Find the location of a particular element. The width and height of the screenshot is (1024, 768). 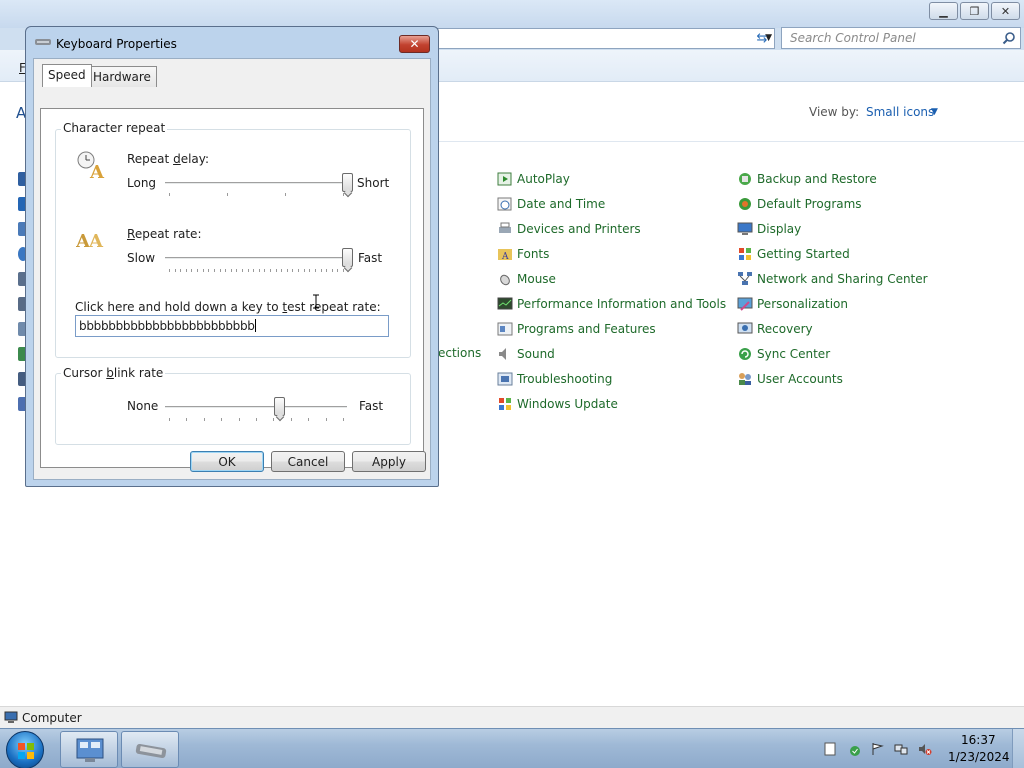

repeat-delay-slider-thumb is located at coordinates (347, 182).